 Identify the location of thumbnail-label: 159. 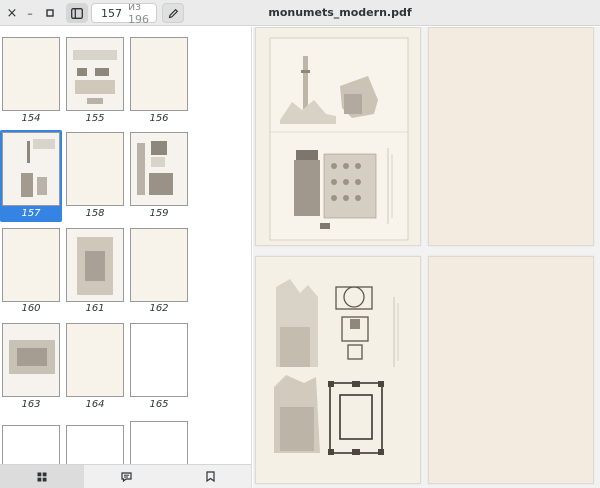
(159, 213).